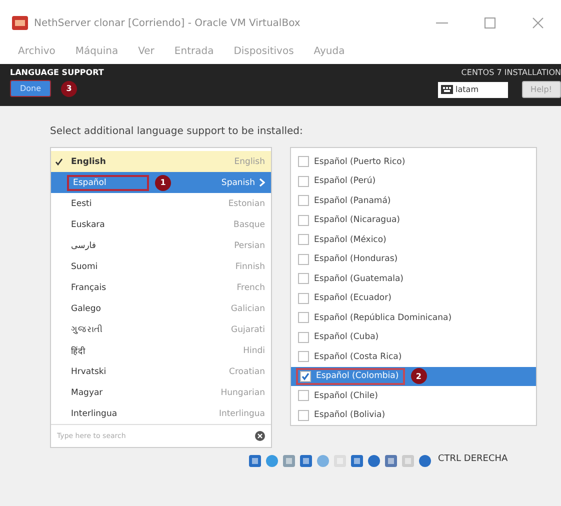 Image resolution: width=561 pixels, height=506 pixels. Describe the element at coordinates (413, 240) in the screenshot. I see `locale-row: Español (México)` at that location.